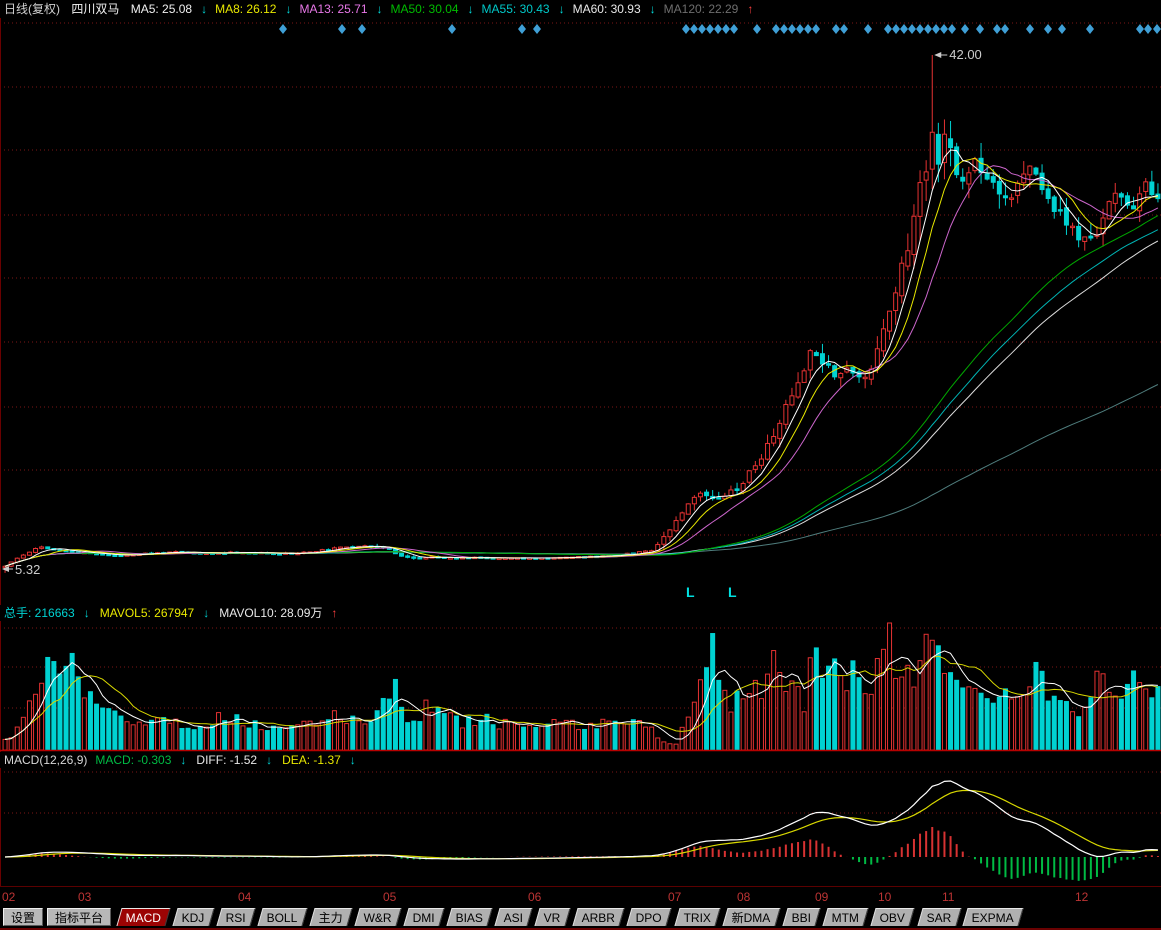 The image size is (1161, 930). I want to click on indicator-tab-trix: TRIX, so click(697, 917).